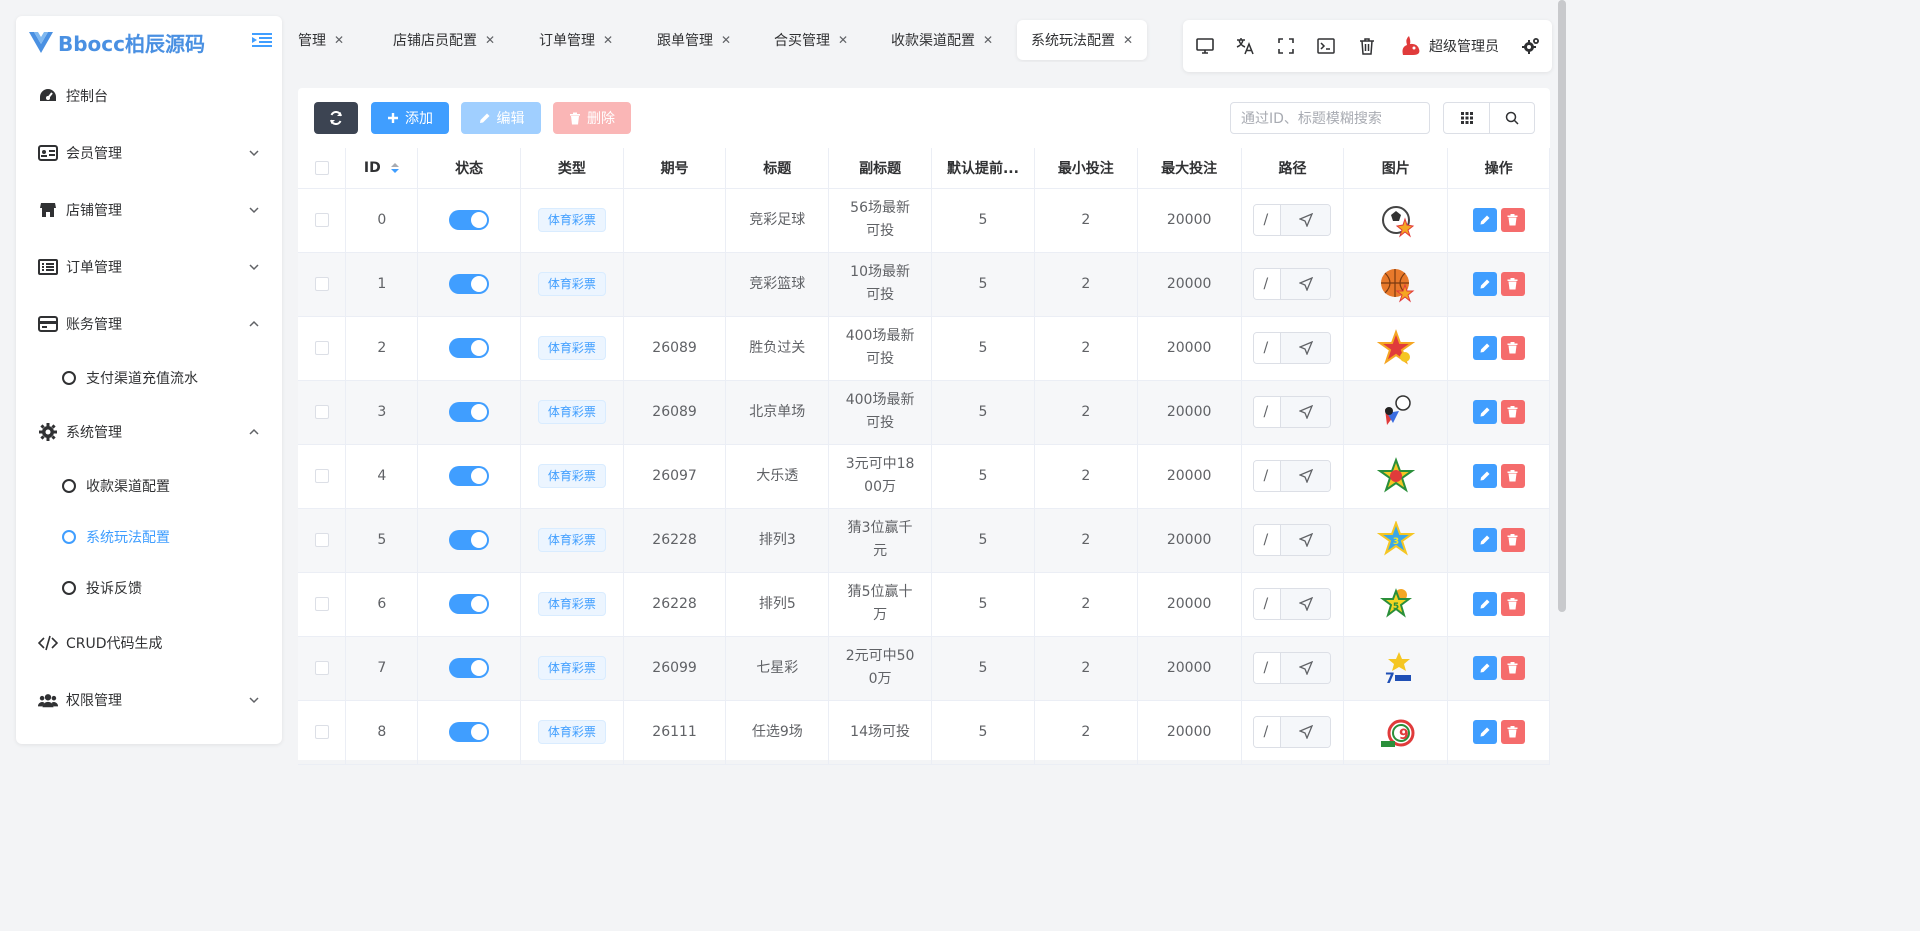 This screenshot has width=1920, height=931. What do you see at coordinates (1245, 46) in the screenshot?
I see `translate-icon` at bounding box center [1245, 46].